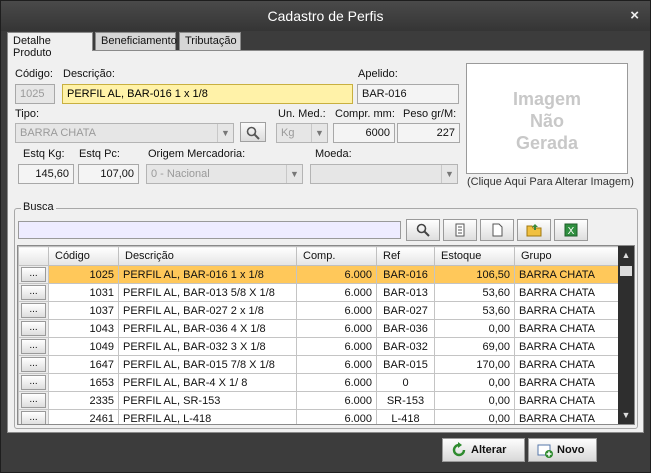 This screenshot has height=473, width=651. I want to click on cell-descricao: PERFIL AL, L-418, so click(207, 416).